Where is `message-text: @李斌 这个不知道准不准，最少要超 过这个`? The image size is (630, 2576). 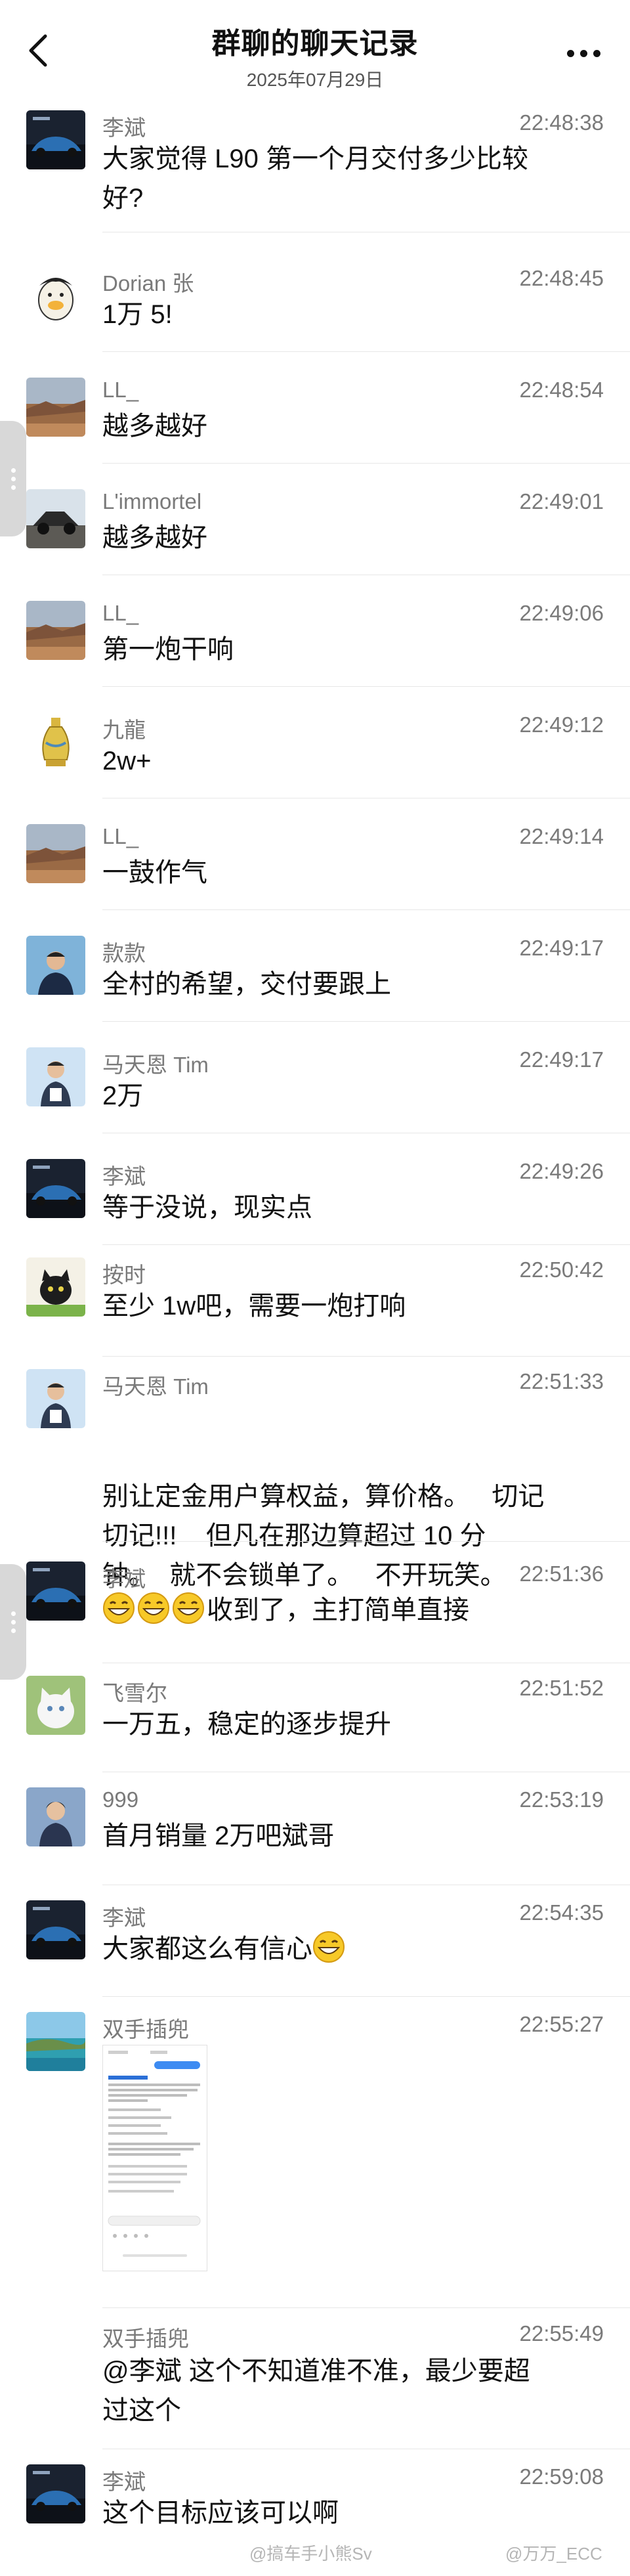 message-text: @李斌 这个不知道准不准，最少要超 过这个 is located at coordinates (316, 2391).